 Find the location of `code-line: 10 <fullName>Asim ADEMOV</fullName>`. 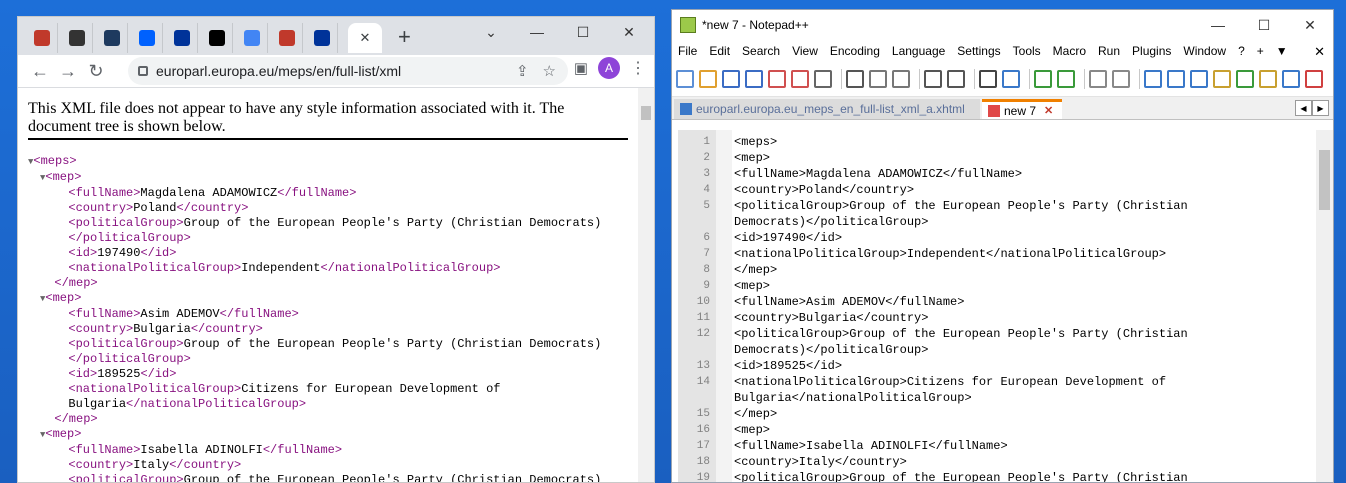

code-line: 10 <fullName>Asim ADEMOV</fullName> is located at coordinates (996, 302).